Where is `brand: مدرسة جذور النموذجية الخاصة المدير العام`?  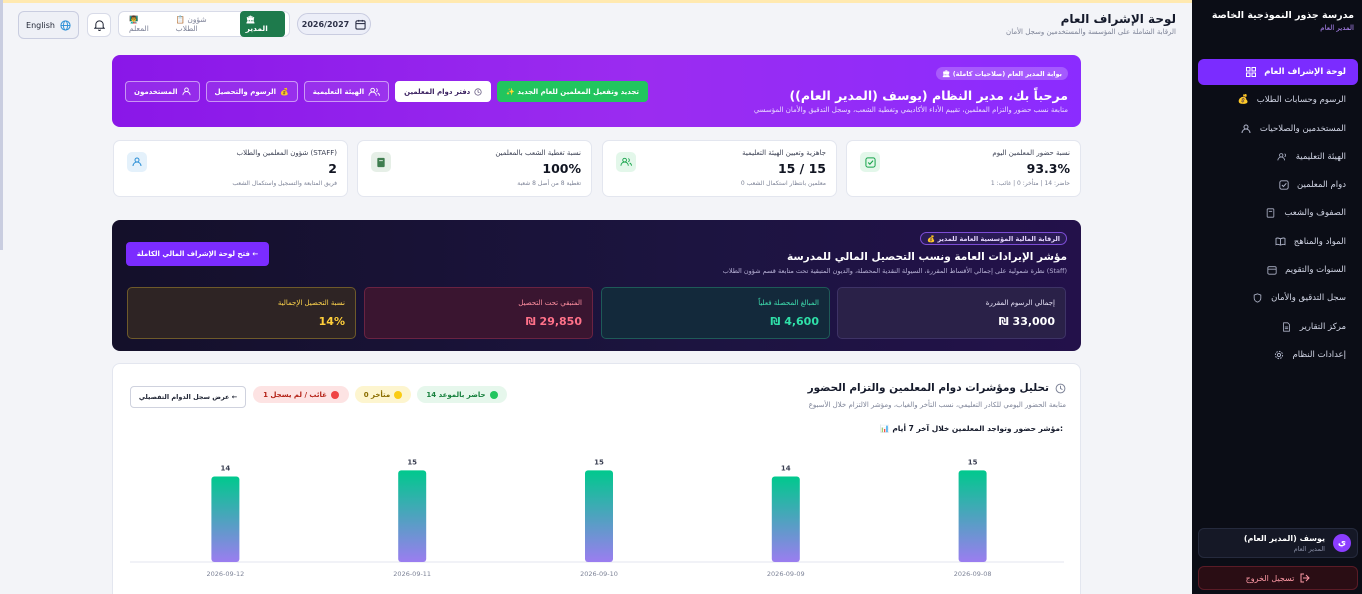
brand: مدرسة جذور النموذجية الخاصة المدير العام is located at coordinates (1278, 21).